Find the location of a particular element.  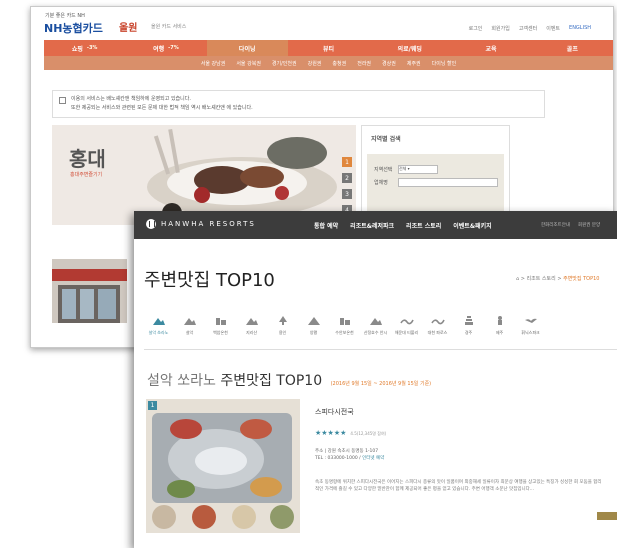

resort-tab: 지리산 is located at coordinates (251, 330).